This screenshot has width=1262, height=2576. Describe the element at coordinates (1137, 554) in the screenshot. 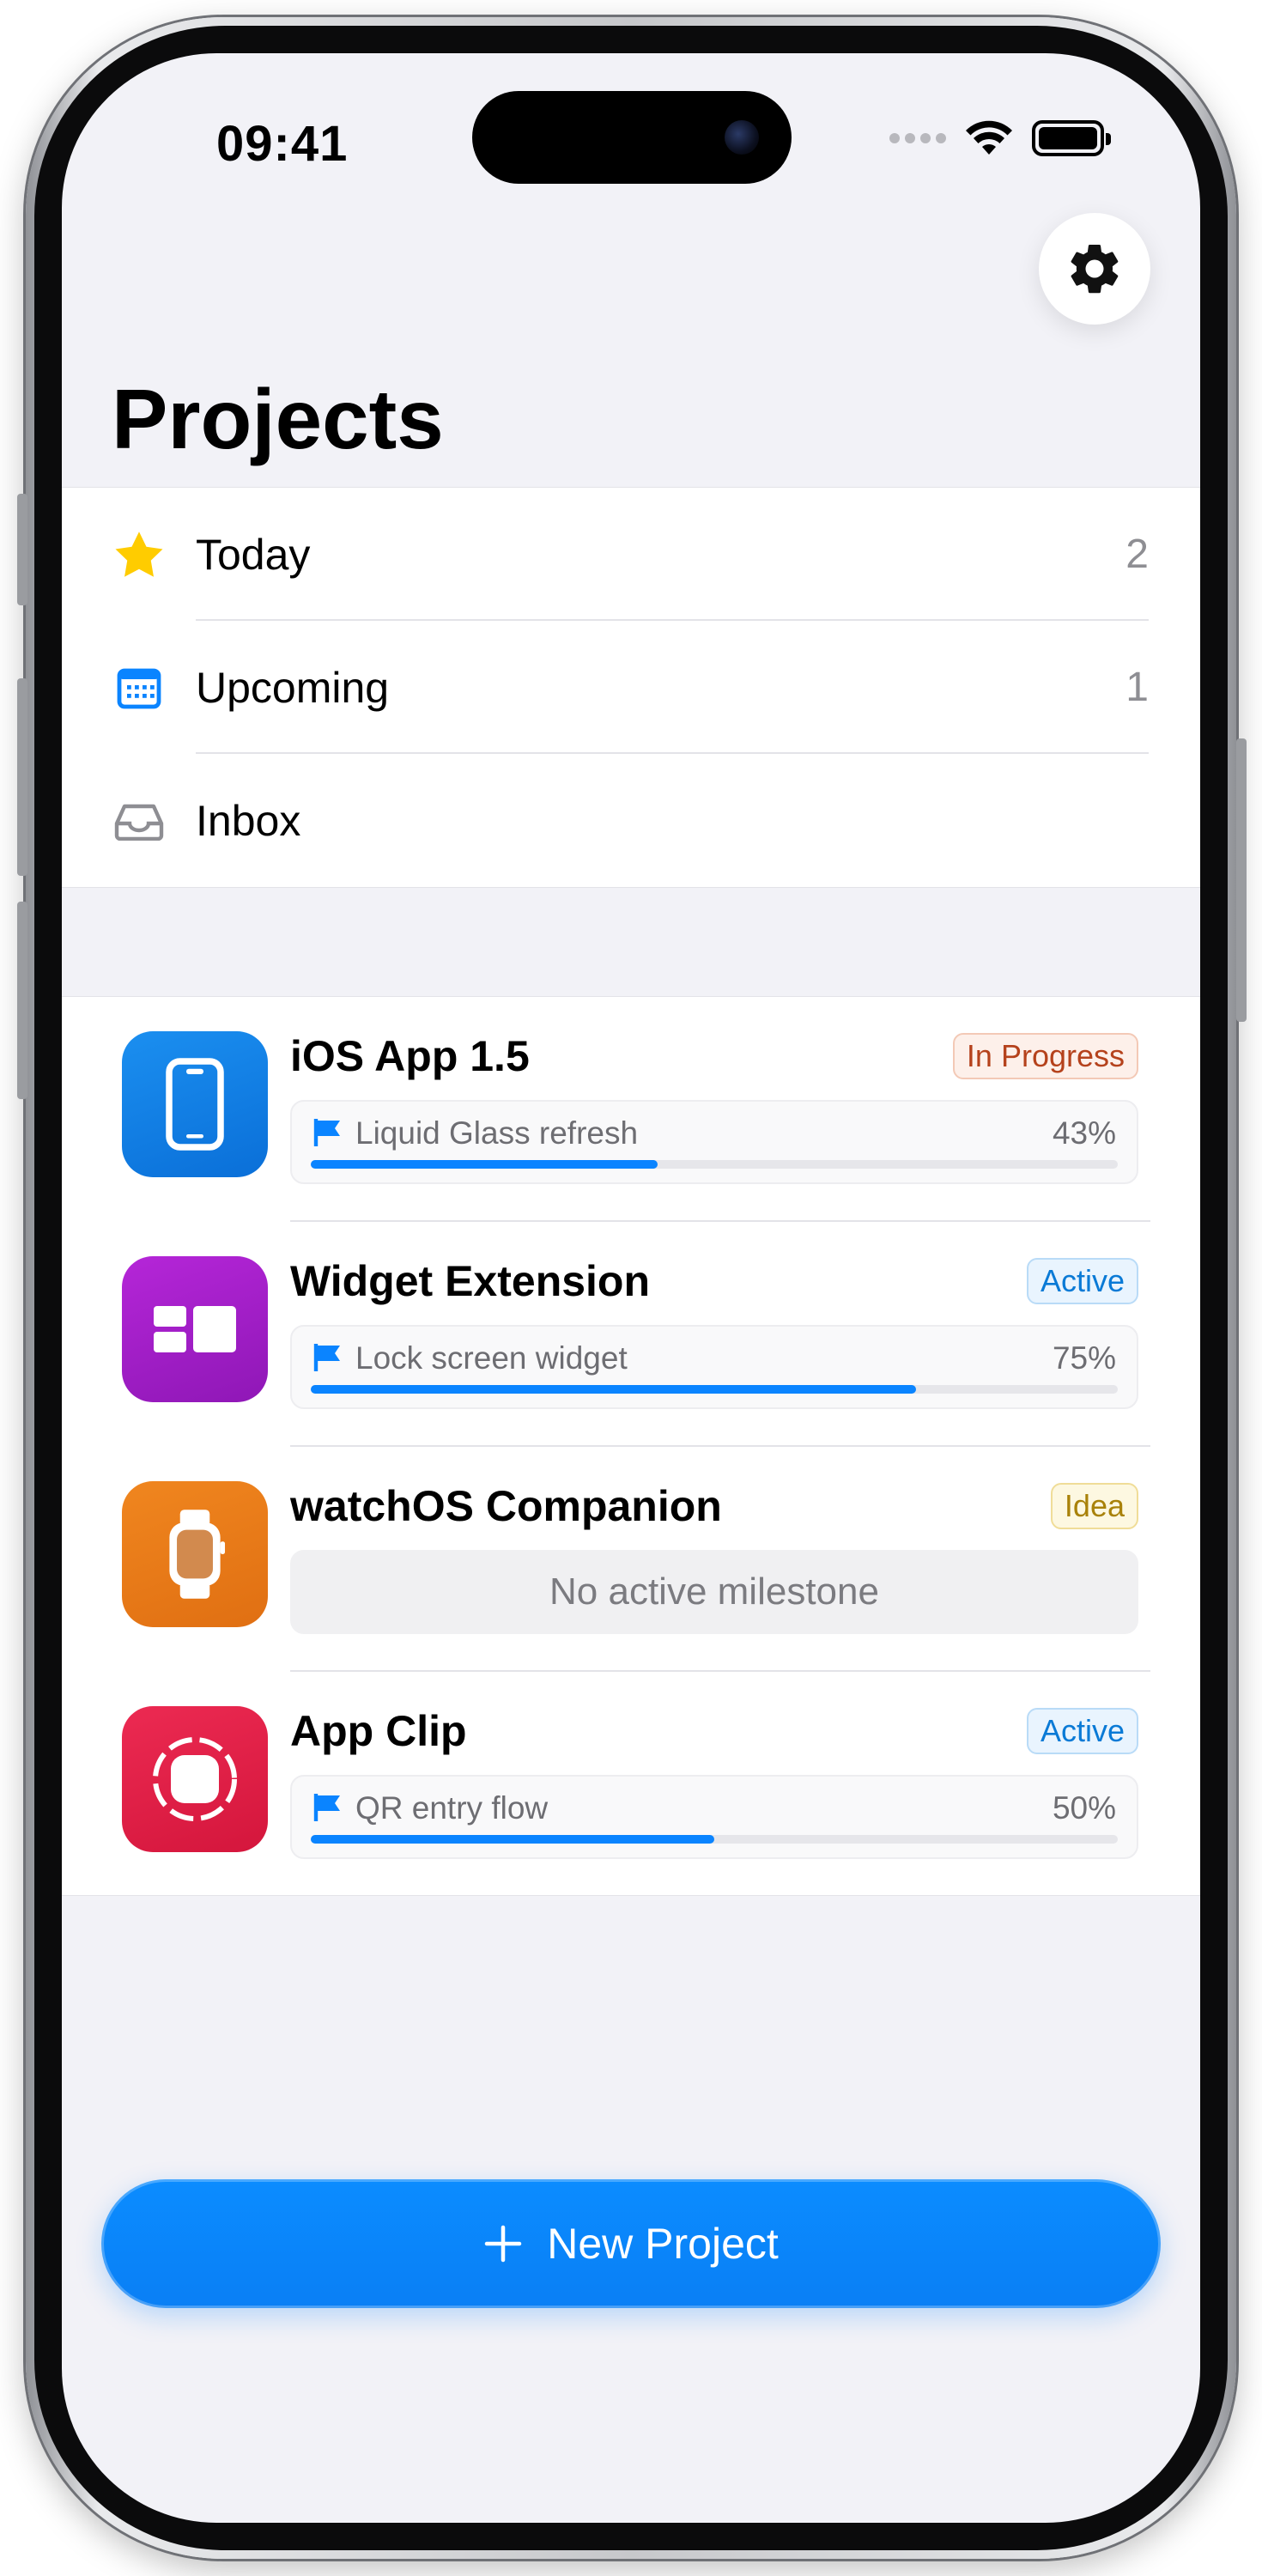

I see `smart-list-count: 2` at that location.